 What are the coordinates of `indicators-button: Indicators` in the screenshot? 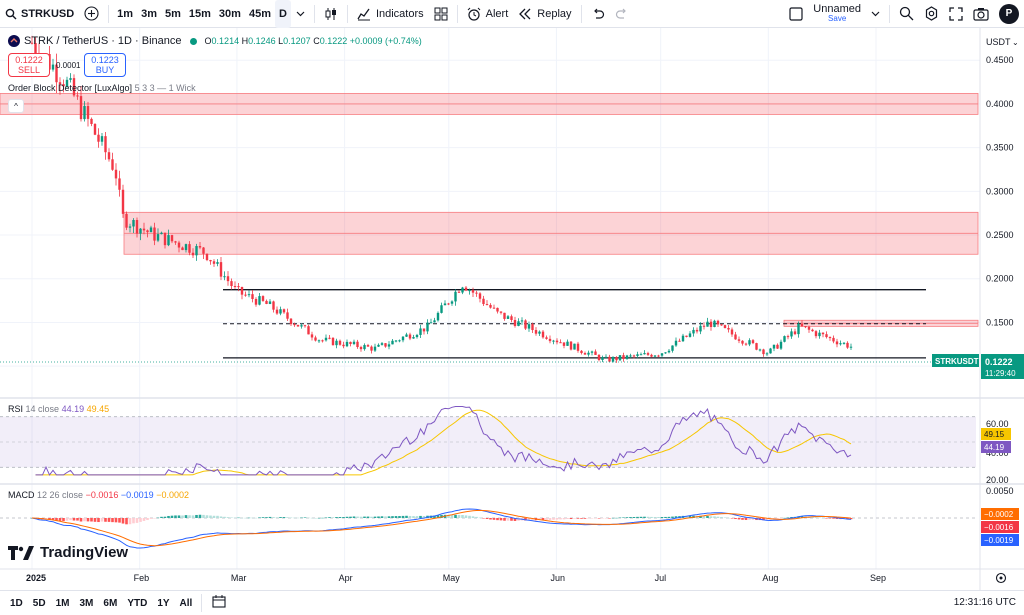 It's located at (390, 14).